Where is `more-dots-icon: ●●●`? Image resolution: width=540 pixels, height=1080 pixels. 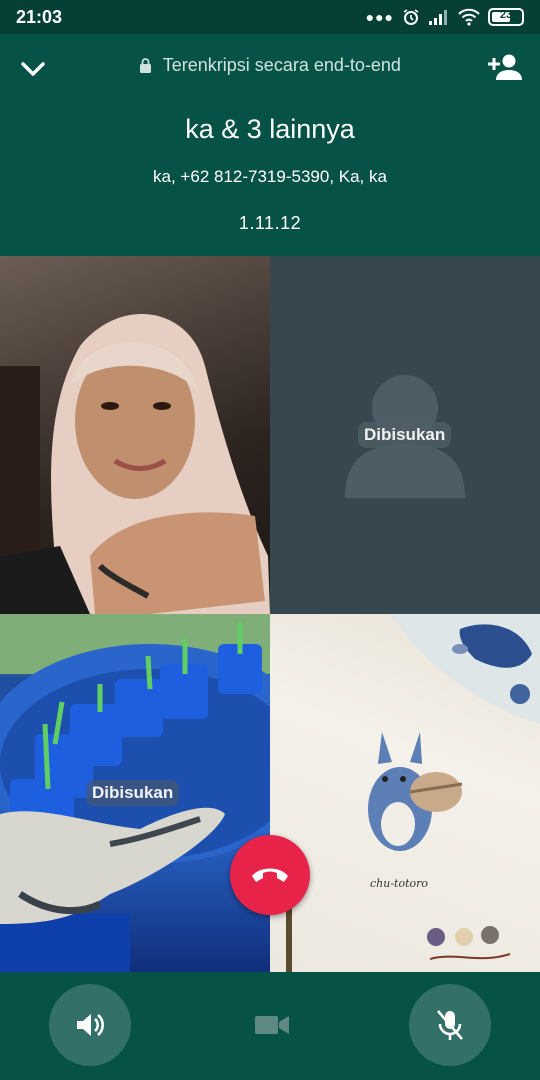 more-dots-icon: ●●● is located at coordinates (379, 17).